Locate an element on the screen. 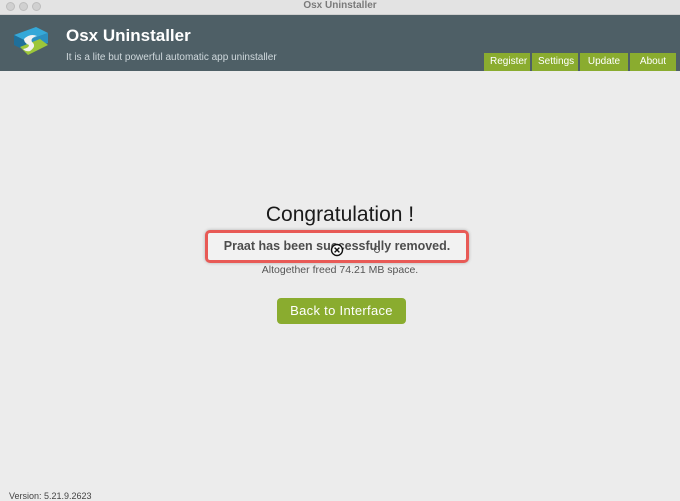  back-to-interface-button: Back to Interface is located at coordinates (341, 311).